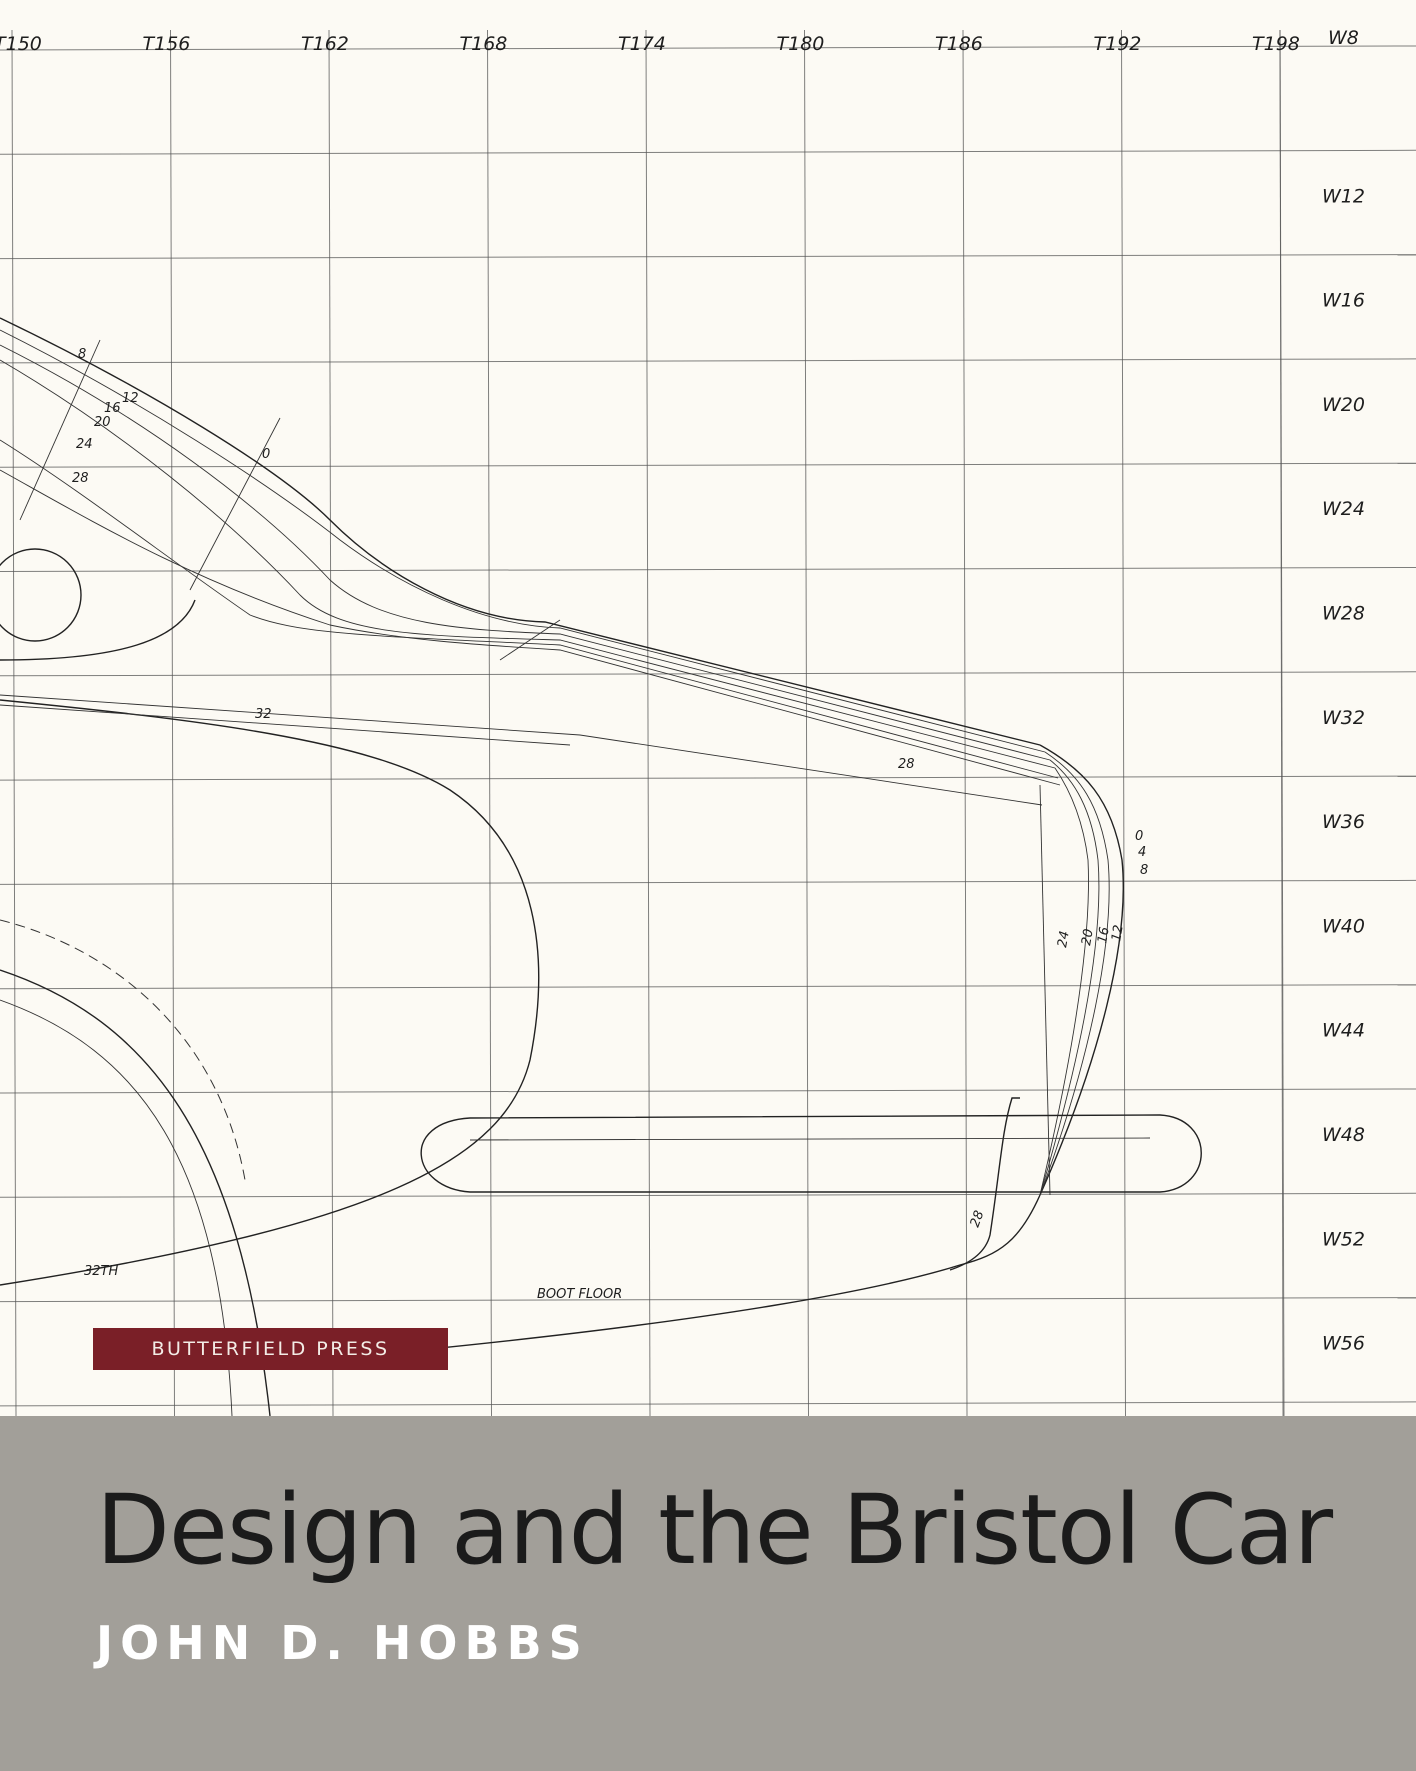  What do you see at coordinates (325, 44) in the screenshot?
I see `station-label: T162` at bounding box center [325, 44].